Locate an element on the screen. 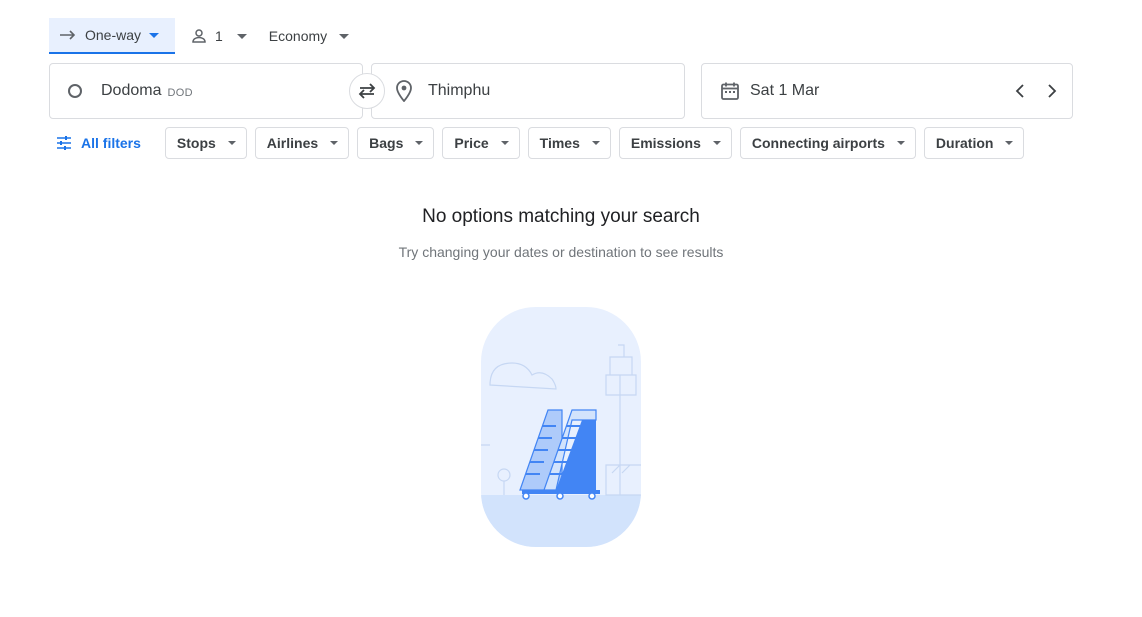  chip-label: Duration is located at coordinates (964, 143).